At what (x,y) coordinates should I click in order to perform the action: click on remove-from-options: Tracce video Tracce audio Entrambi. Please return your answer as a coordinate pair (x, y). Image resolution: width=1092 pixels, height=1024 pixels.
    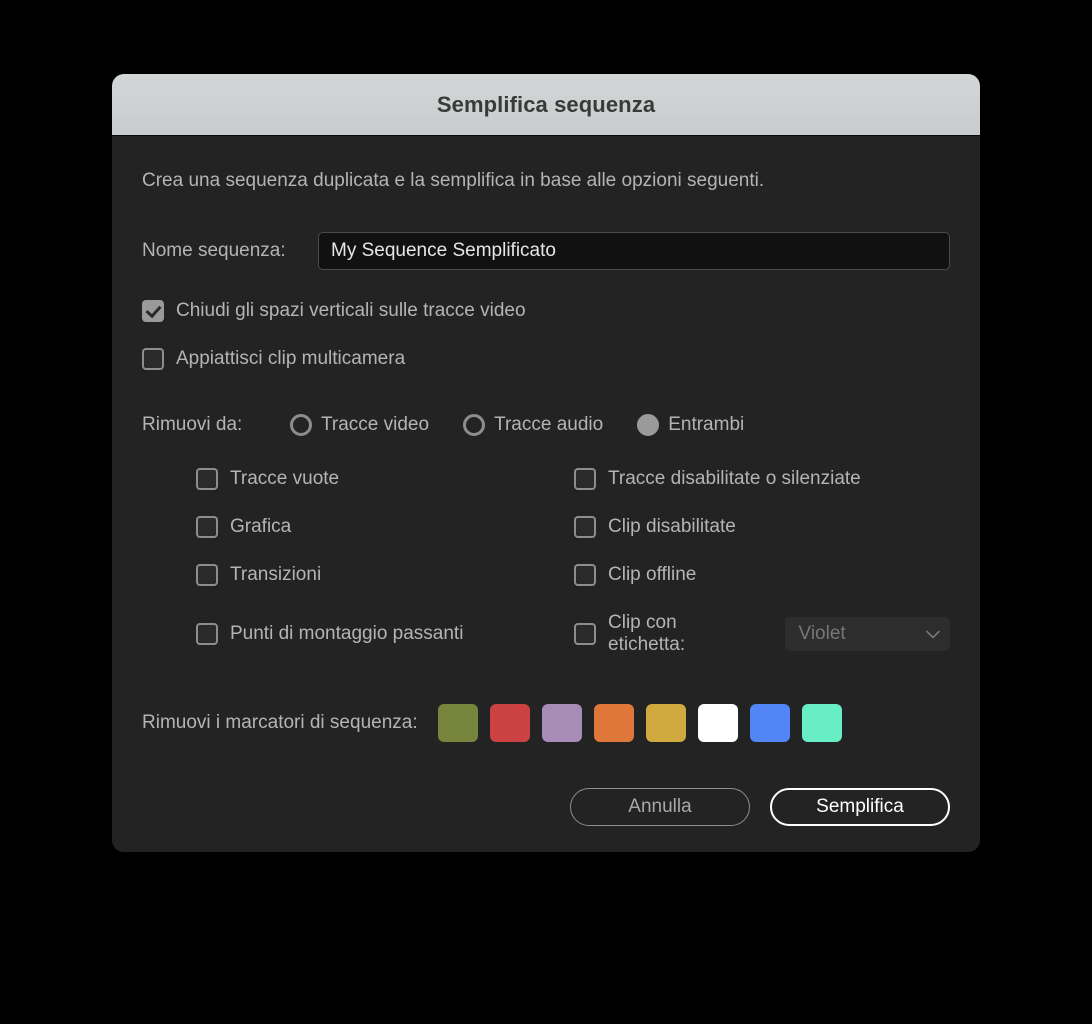
    Looking at the image, I should click on (517, 425).